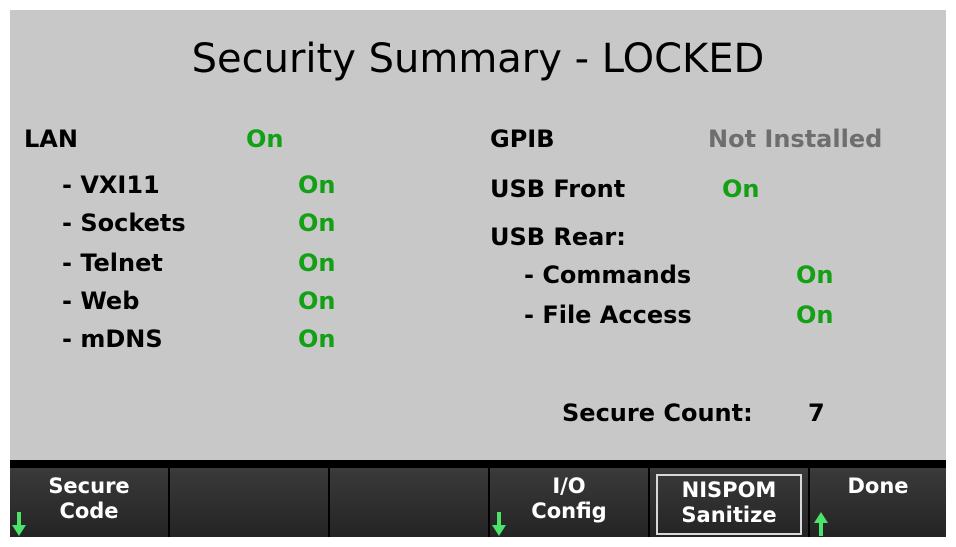 This screenshot has width=956, height=547. Describe the element at coordinates (878, 502) in the screenshot. I see `softkey-done: Done` at that location.